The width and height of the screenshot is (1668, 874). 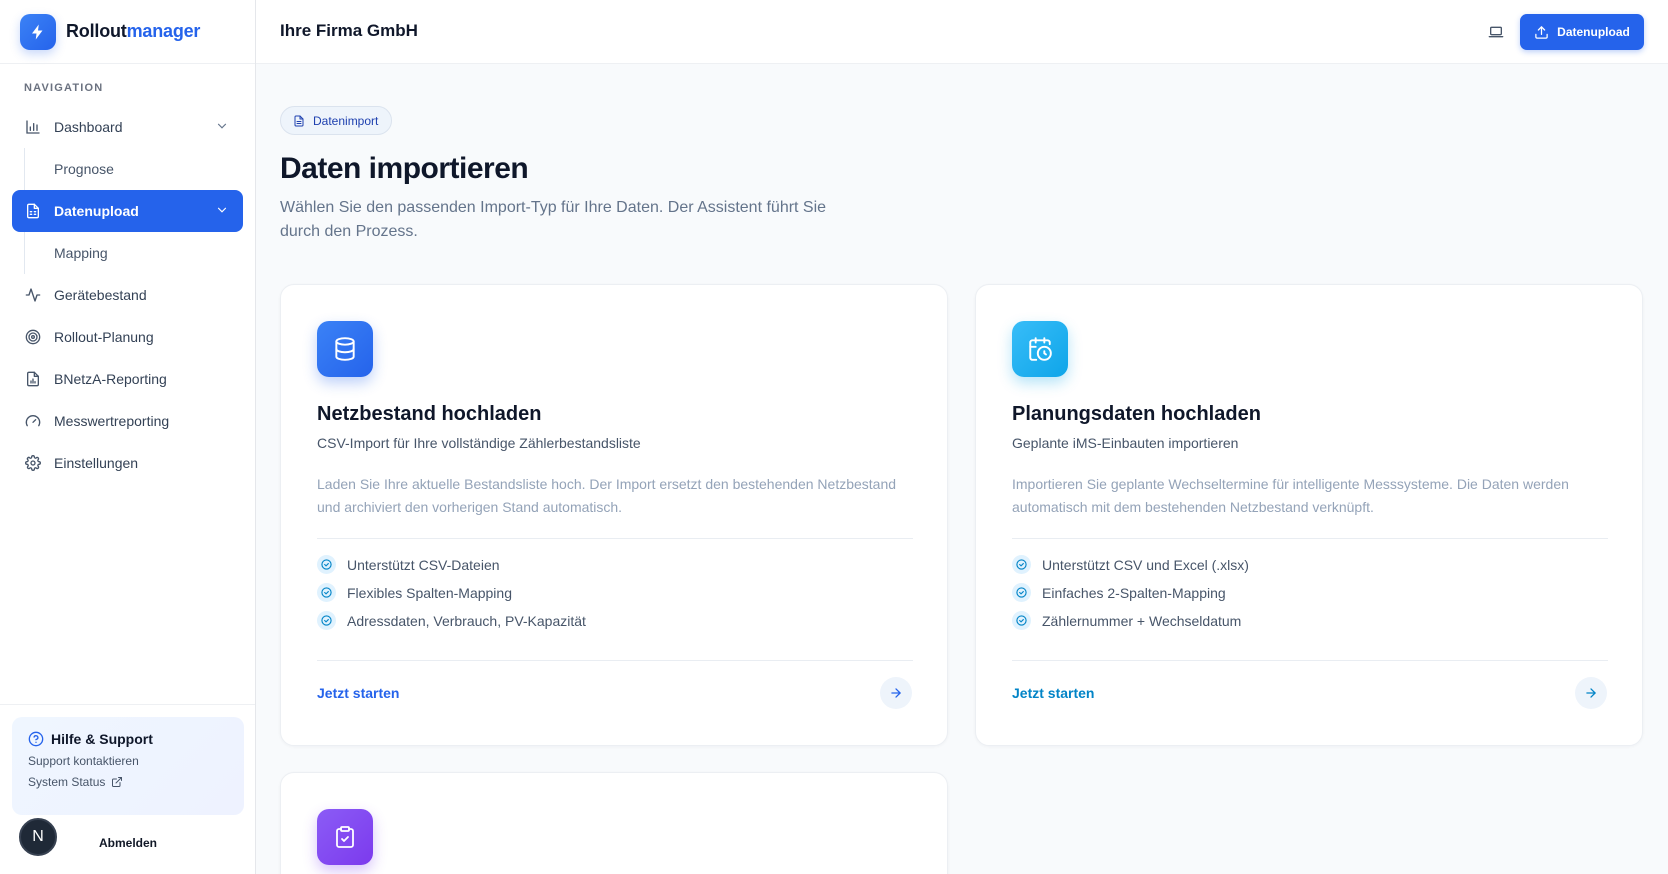 What do you see at coordinates (104, 337) in the screenshot?
I see `sidebar-item-label: Rollout-Planung` at bounding box center [104, 337].